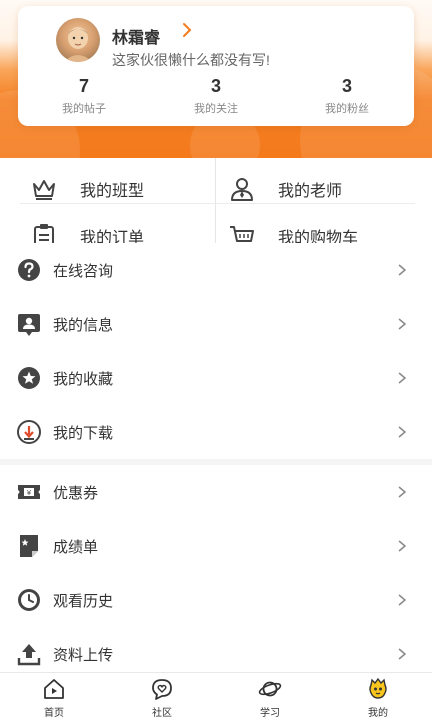  I want to click on crown-icon, so click(44, 189).